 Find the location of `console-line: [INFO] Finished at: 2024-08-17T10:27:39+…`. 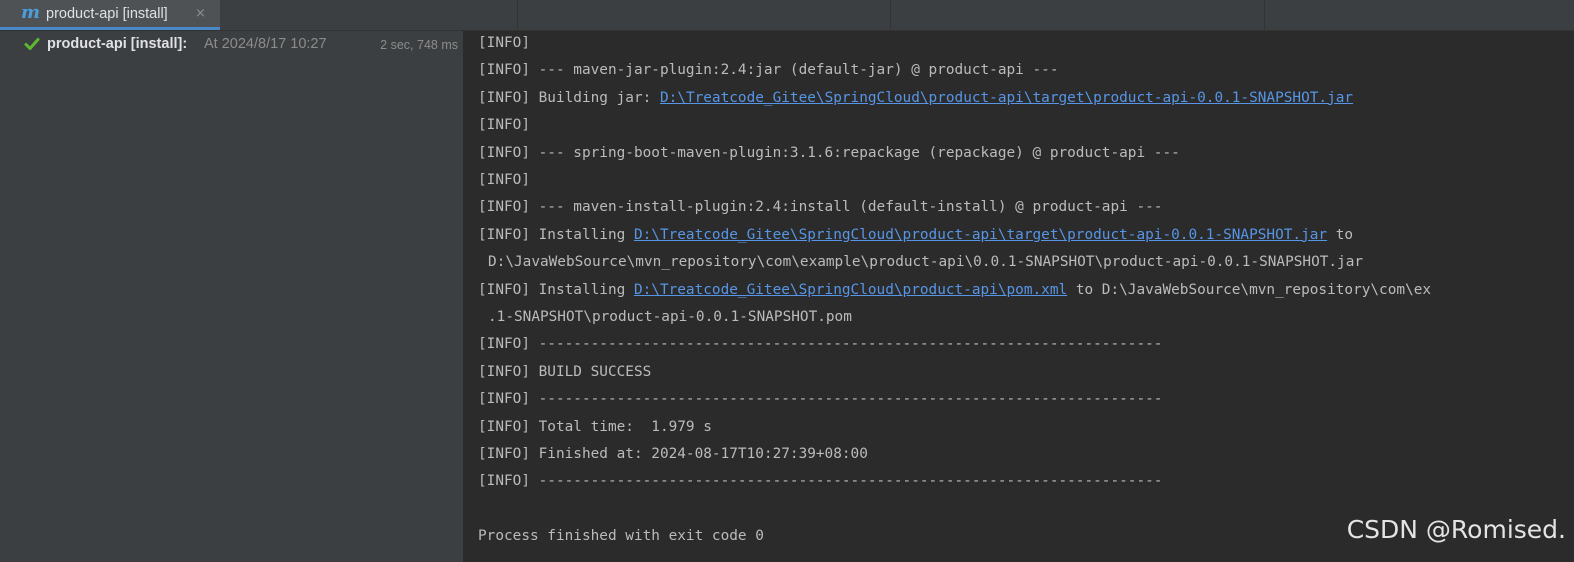

console-line: [INFO] Finished at: 2024-08-17T10:27:39+… is located at coordinates (673, 454).